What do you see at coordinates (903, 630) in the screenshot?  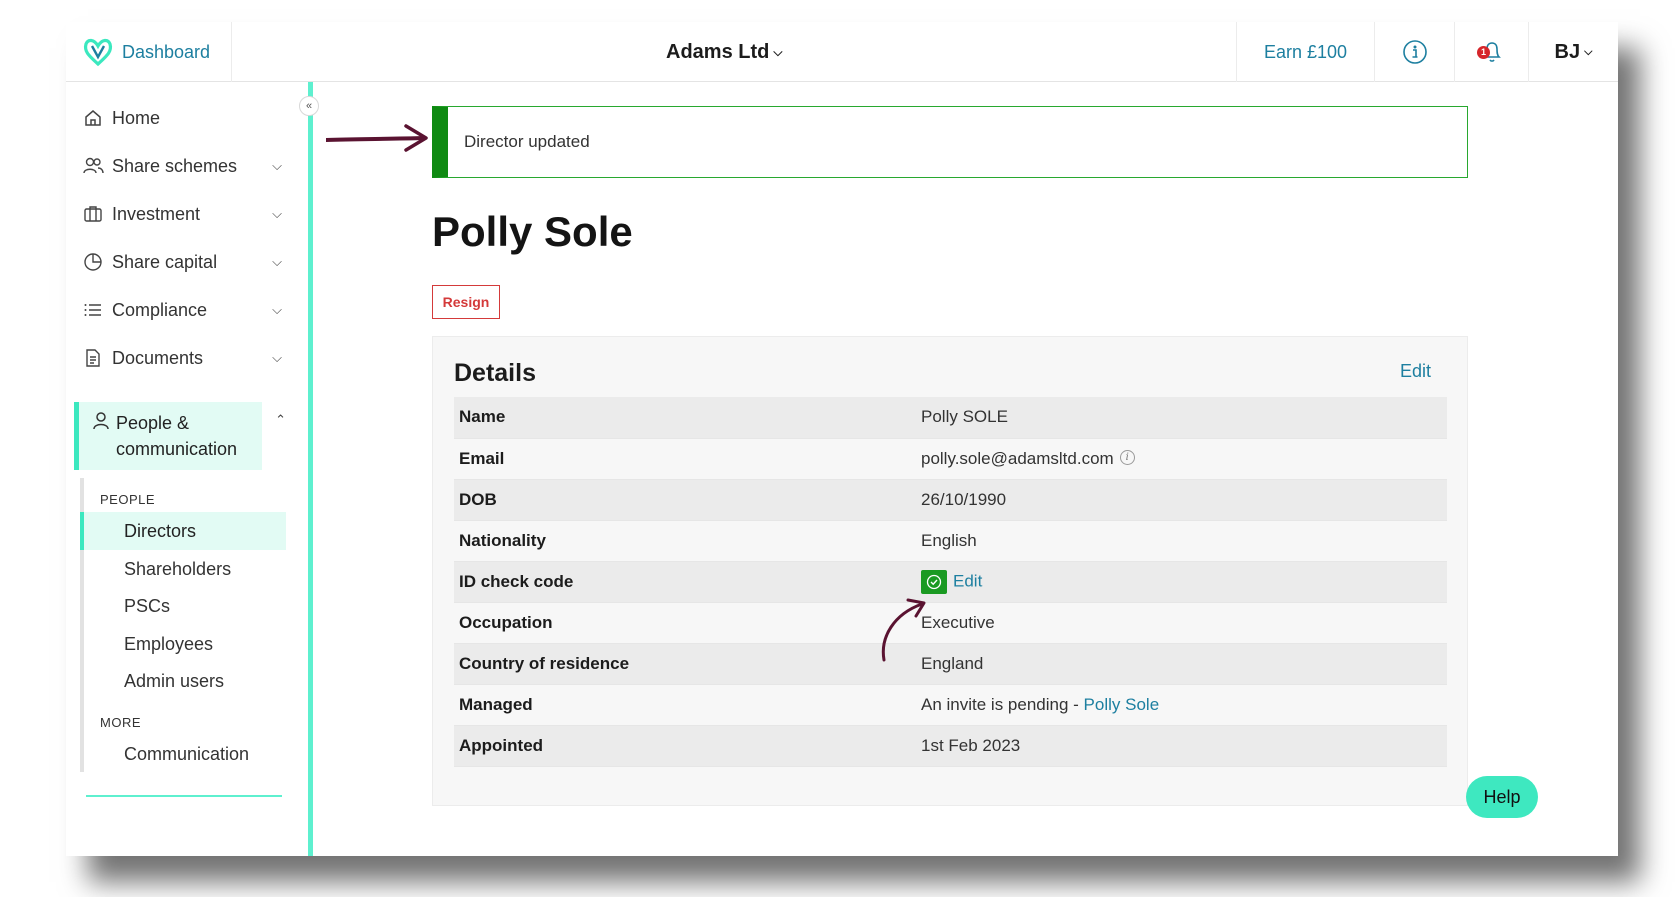 I see `annotation-curved-arrow-icon` at bounding box center [903, 630].